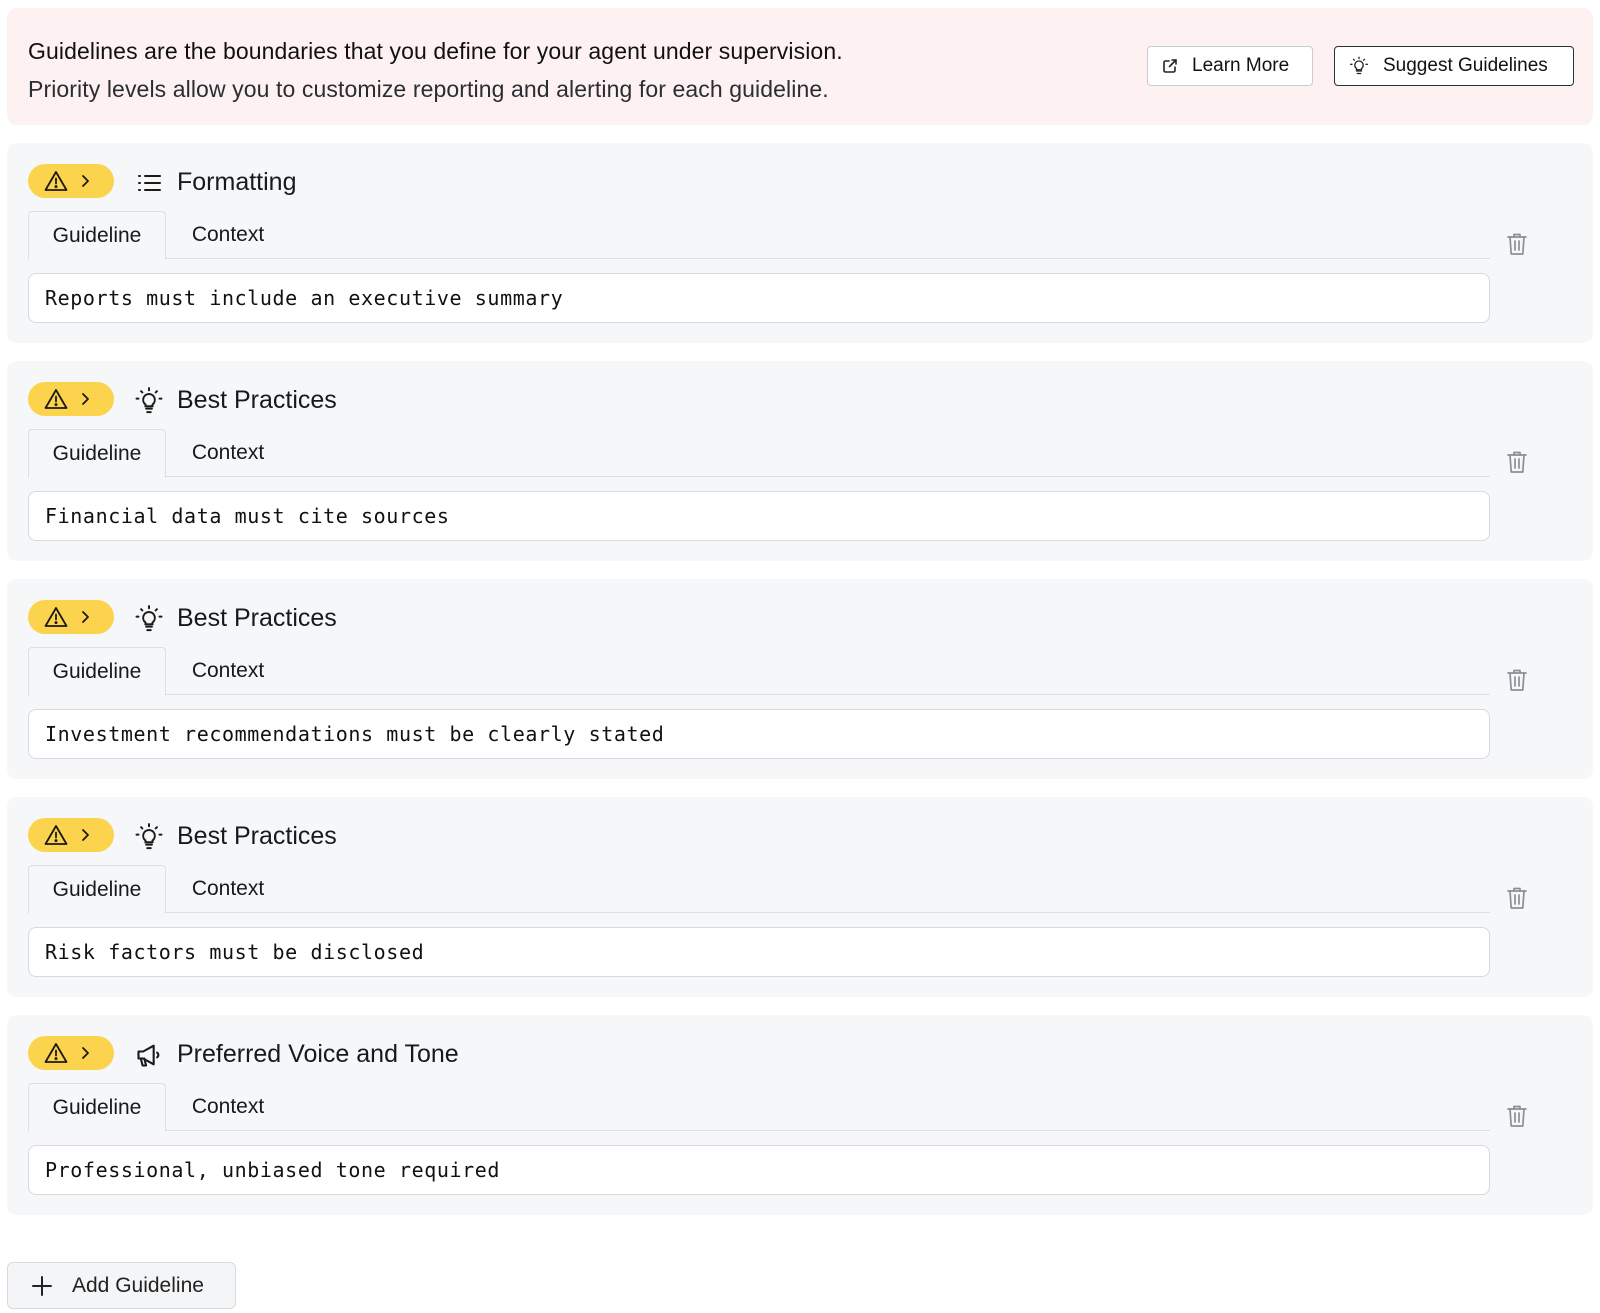  I want to click on learn-more-button: Learn More, so click(1230, 66).